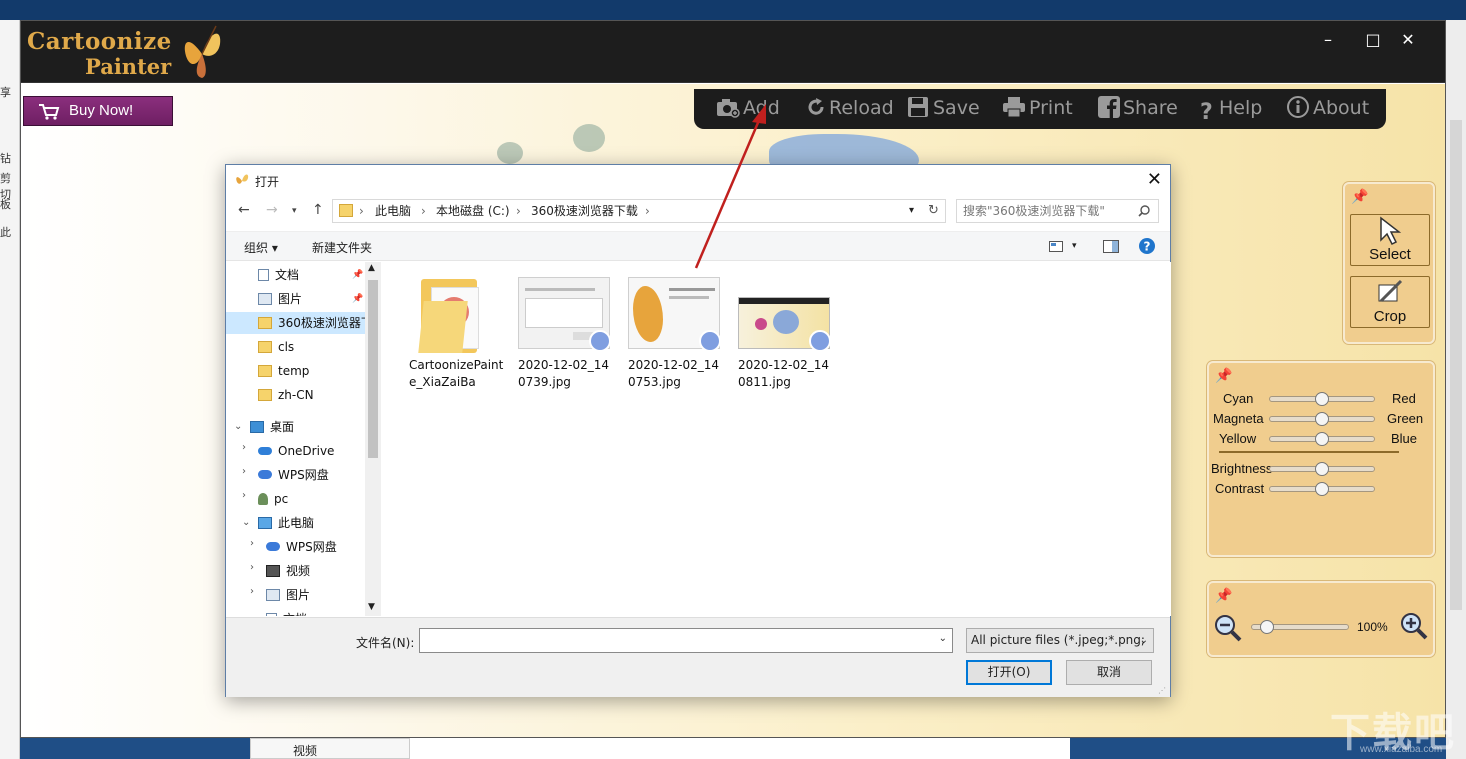  I want to click on tree-item-pc-user: pc, so click(273, 499).